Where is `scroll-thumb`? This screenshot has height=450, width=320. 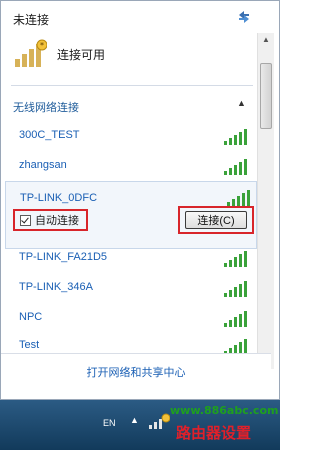 scroll-thumb is located at coordinates (266, 96).